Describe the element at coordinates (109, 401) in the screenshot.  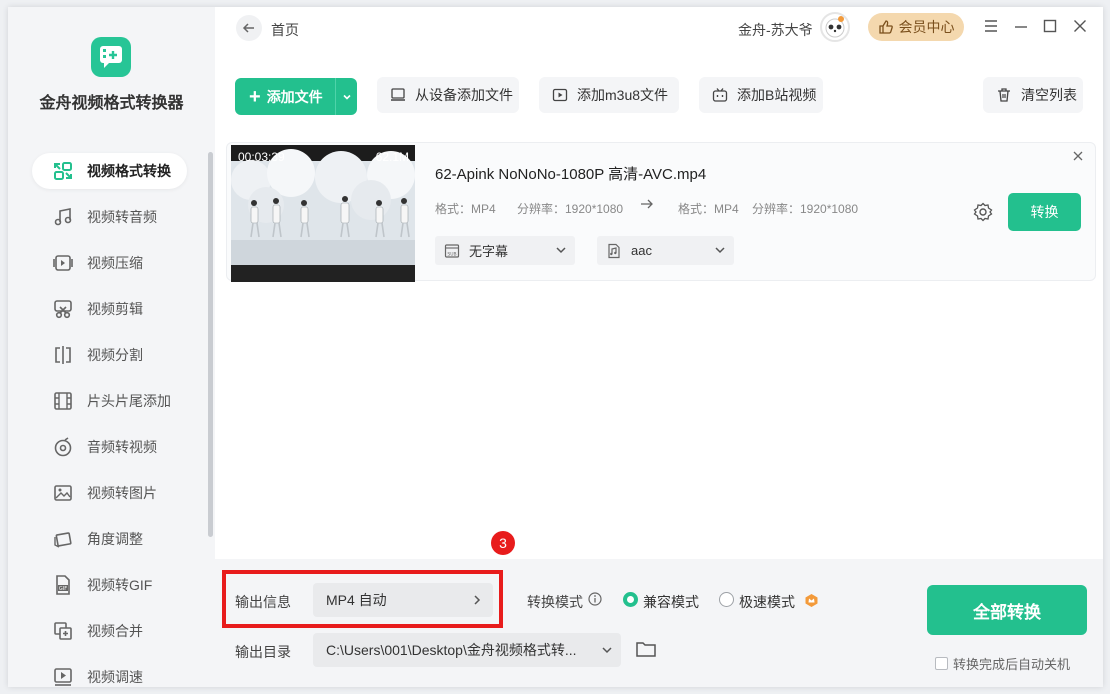
I see `sidebar-item-intro-outro: 片头片尾添加` at that location.